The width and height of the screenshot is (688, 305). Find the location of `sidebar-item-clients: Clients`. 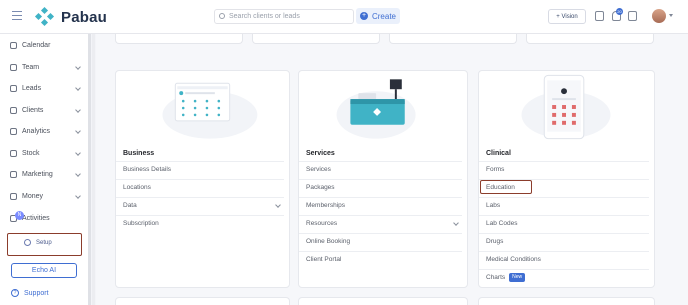

sidebar-item-clients: Clients is located at coordinates (46, 110).